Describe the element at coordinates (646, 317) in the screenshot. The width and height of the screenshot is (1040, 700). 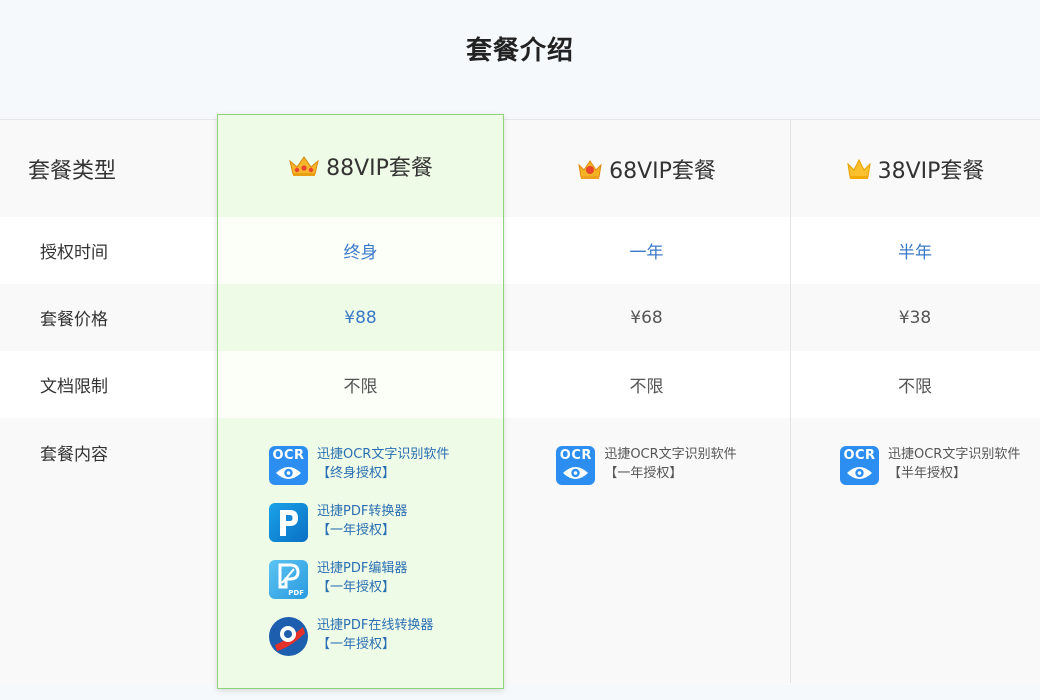
I see `price-68: ¥68` at that location.